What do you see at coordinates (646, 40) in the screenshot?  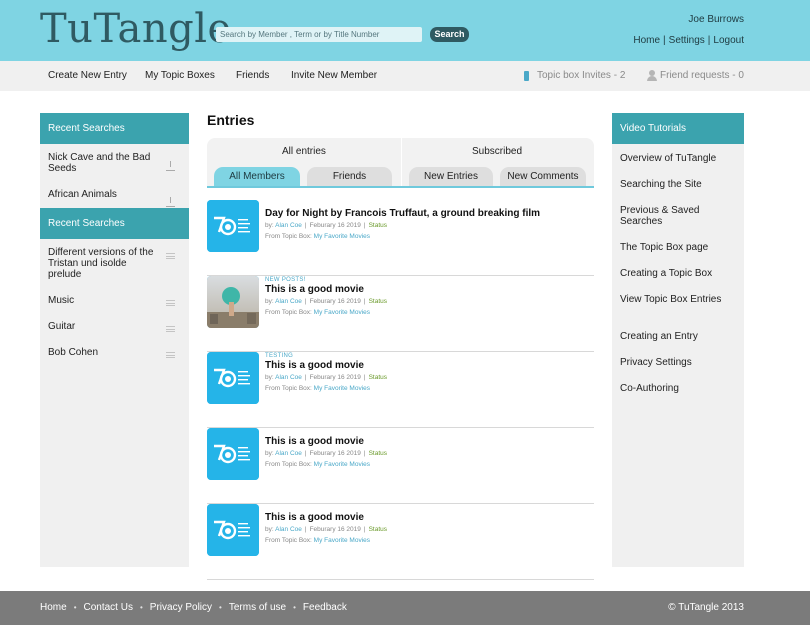 I see `home-link: Home` at bounding box center [646, 40].